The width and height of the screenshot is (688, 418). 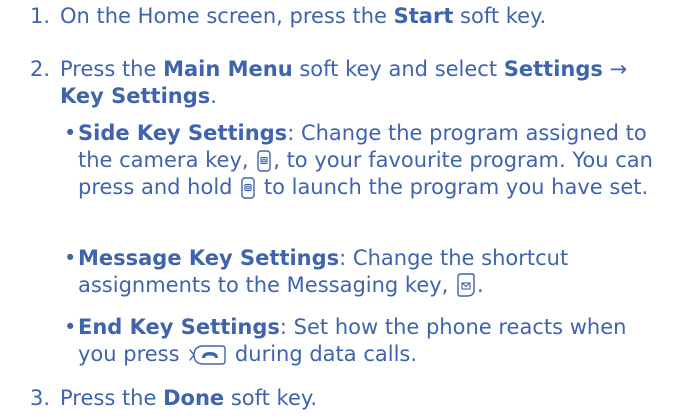 What do you see at coordinates (209, 258) in the screenshot?
I see `bullet-title: Message Key Settings` at bounding box center [209, 258].